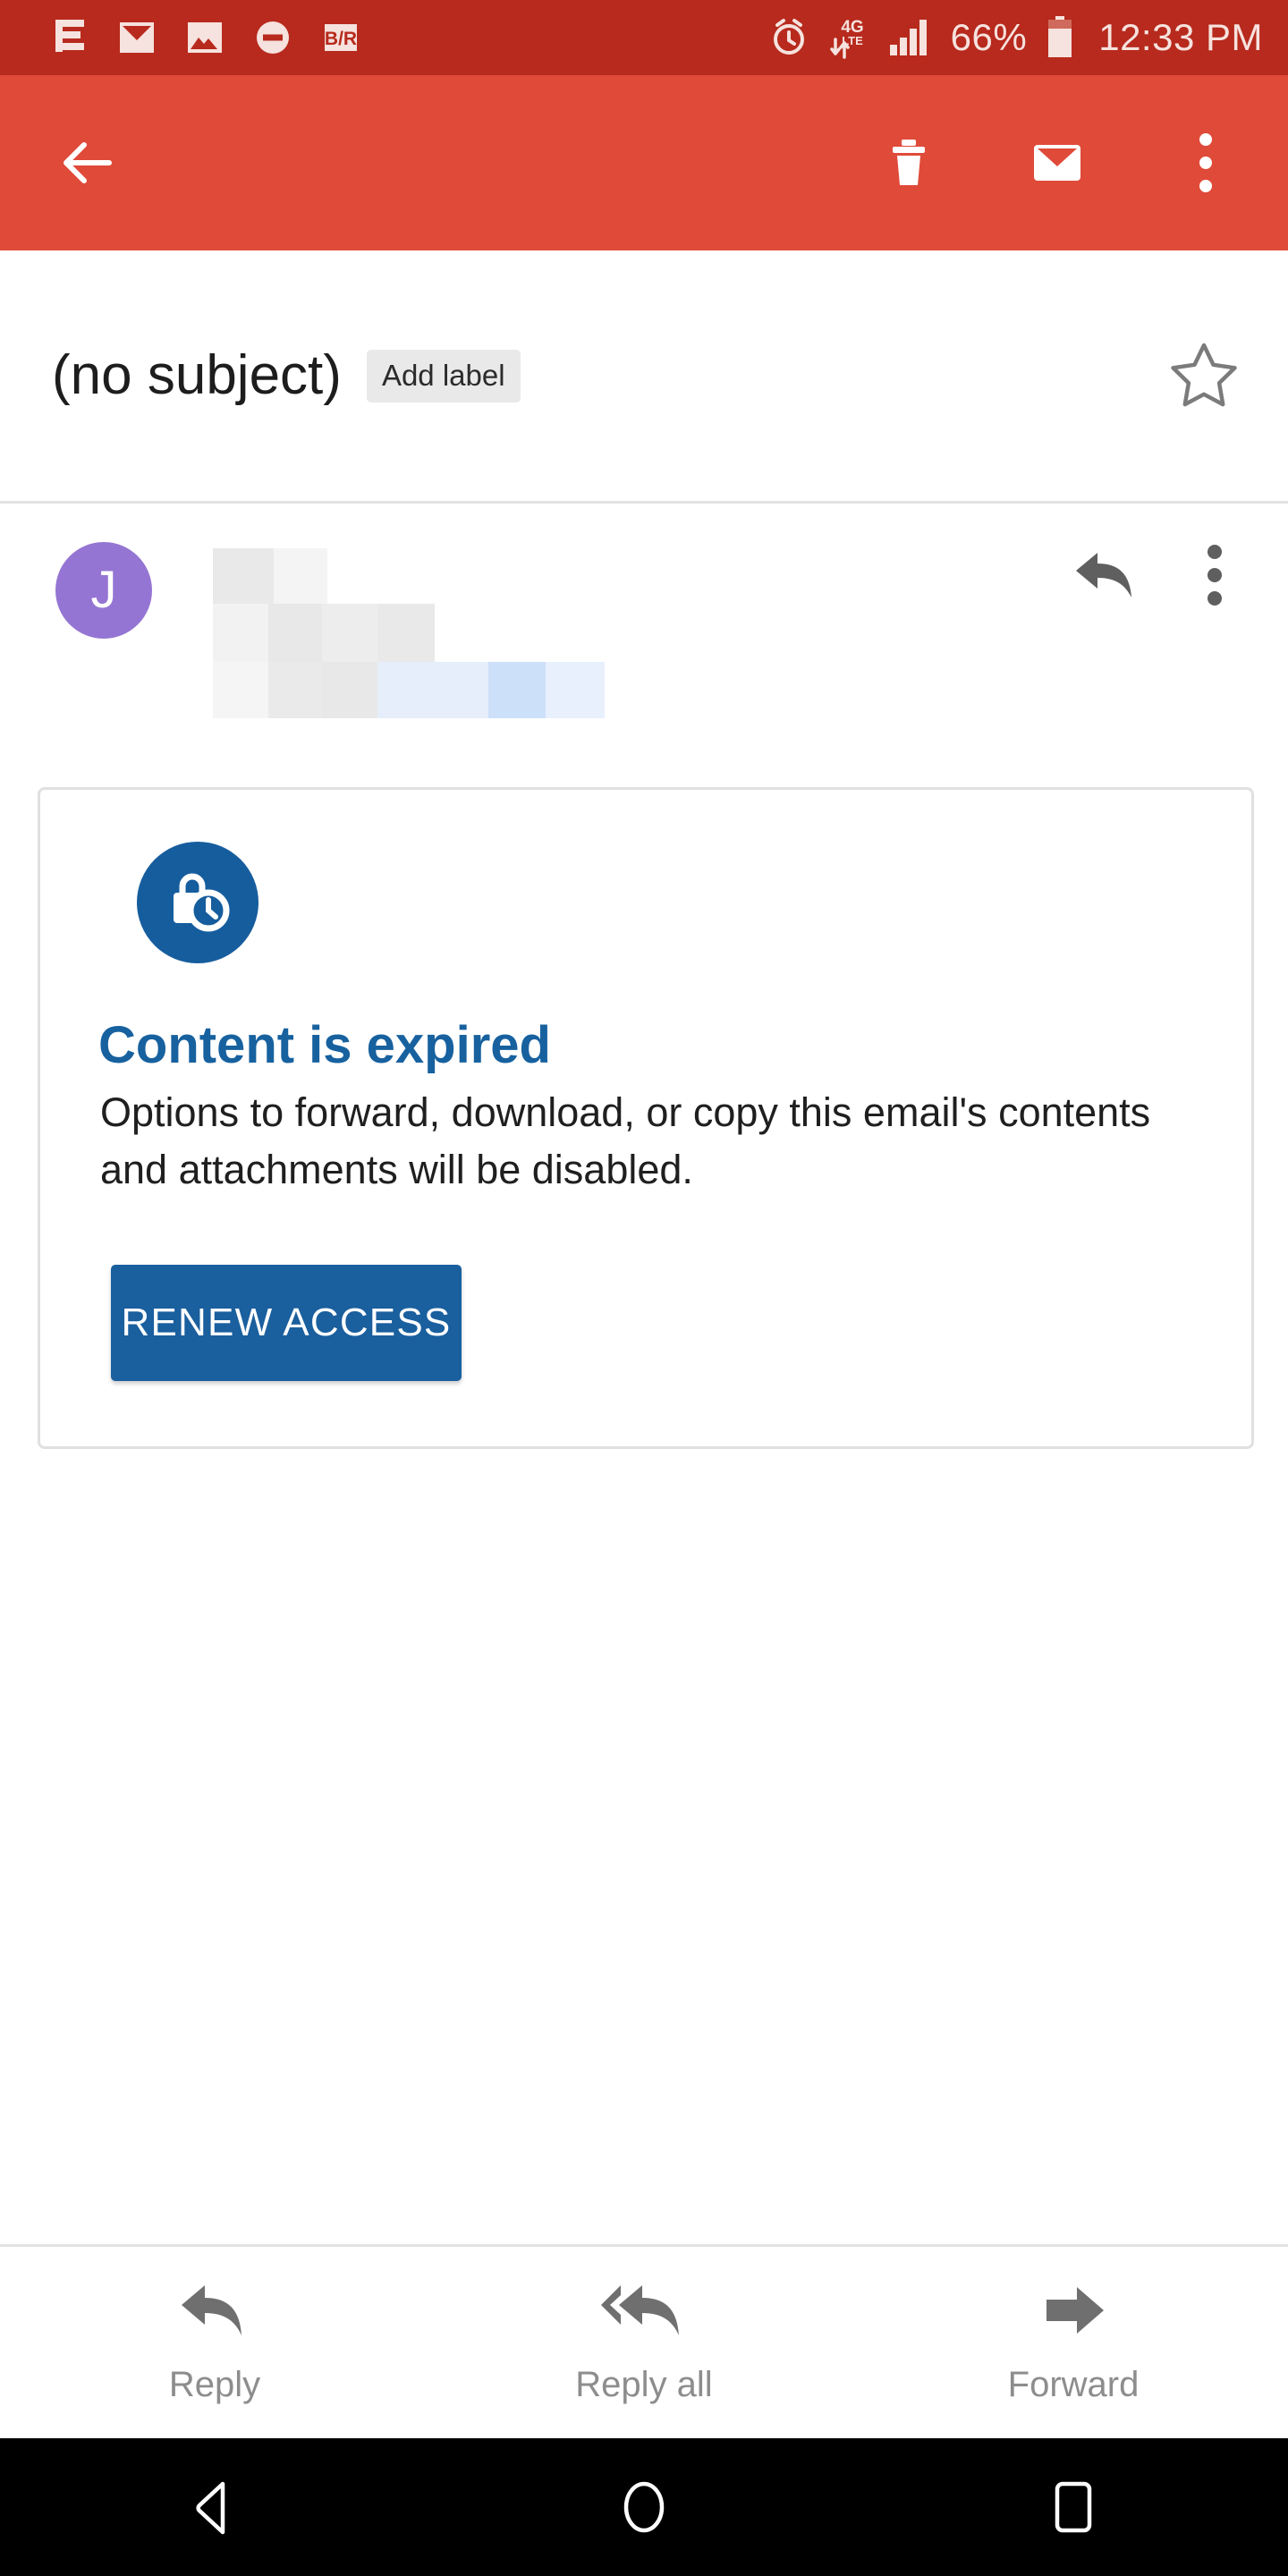 The width and height of the screenshot is (1288, 2576). What do you see at coordinates (1180, 37) in the screenshot?
I see `status-bar-clock: 12:33 PM` at bounding box center [1180, 37].